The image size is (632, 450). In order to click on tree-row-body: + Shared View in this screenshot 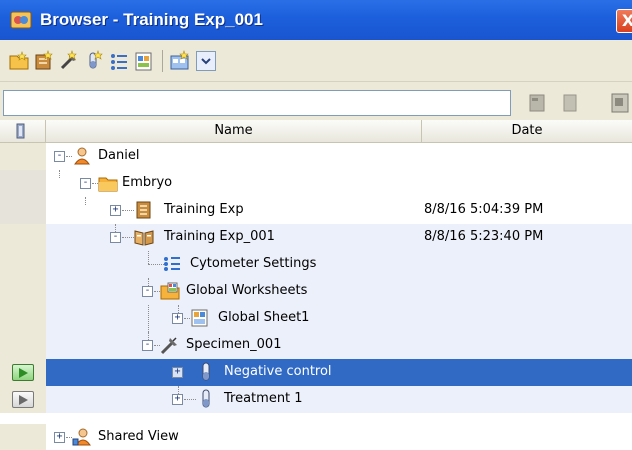, I will do `click(339, 437)`.